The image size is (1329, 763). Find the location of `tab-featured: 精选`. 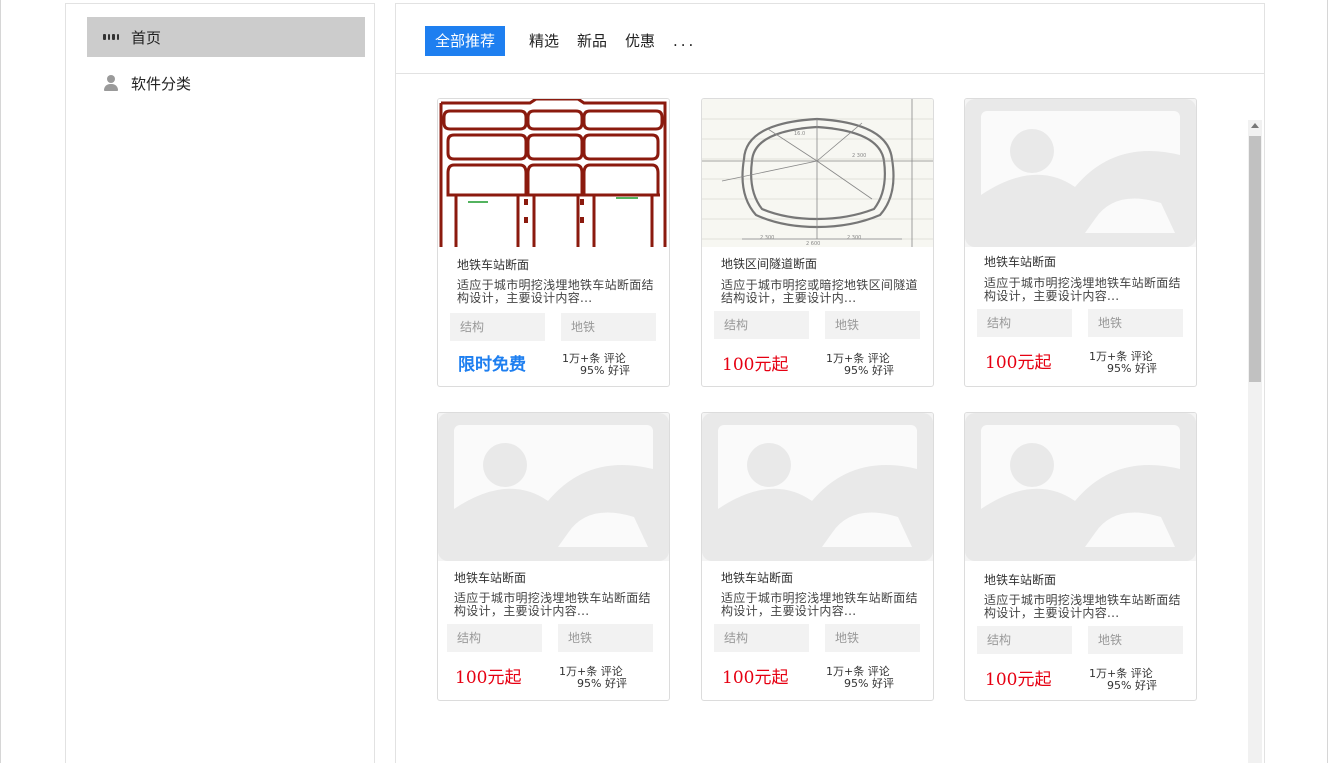

tab-featured: 精选 is located at coordinates (544, 41).